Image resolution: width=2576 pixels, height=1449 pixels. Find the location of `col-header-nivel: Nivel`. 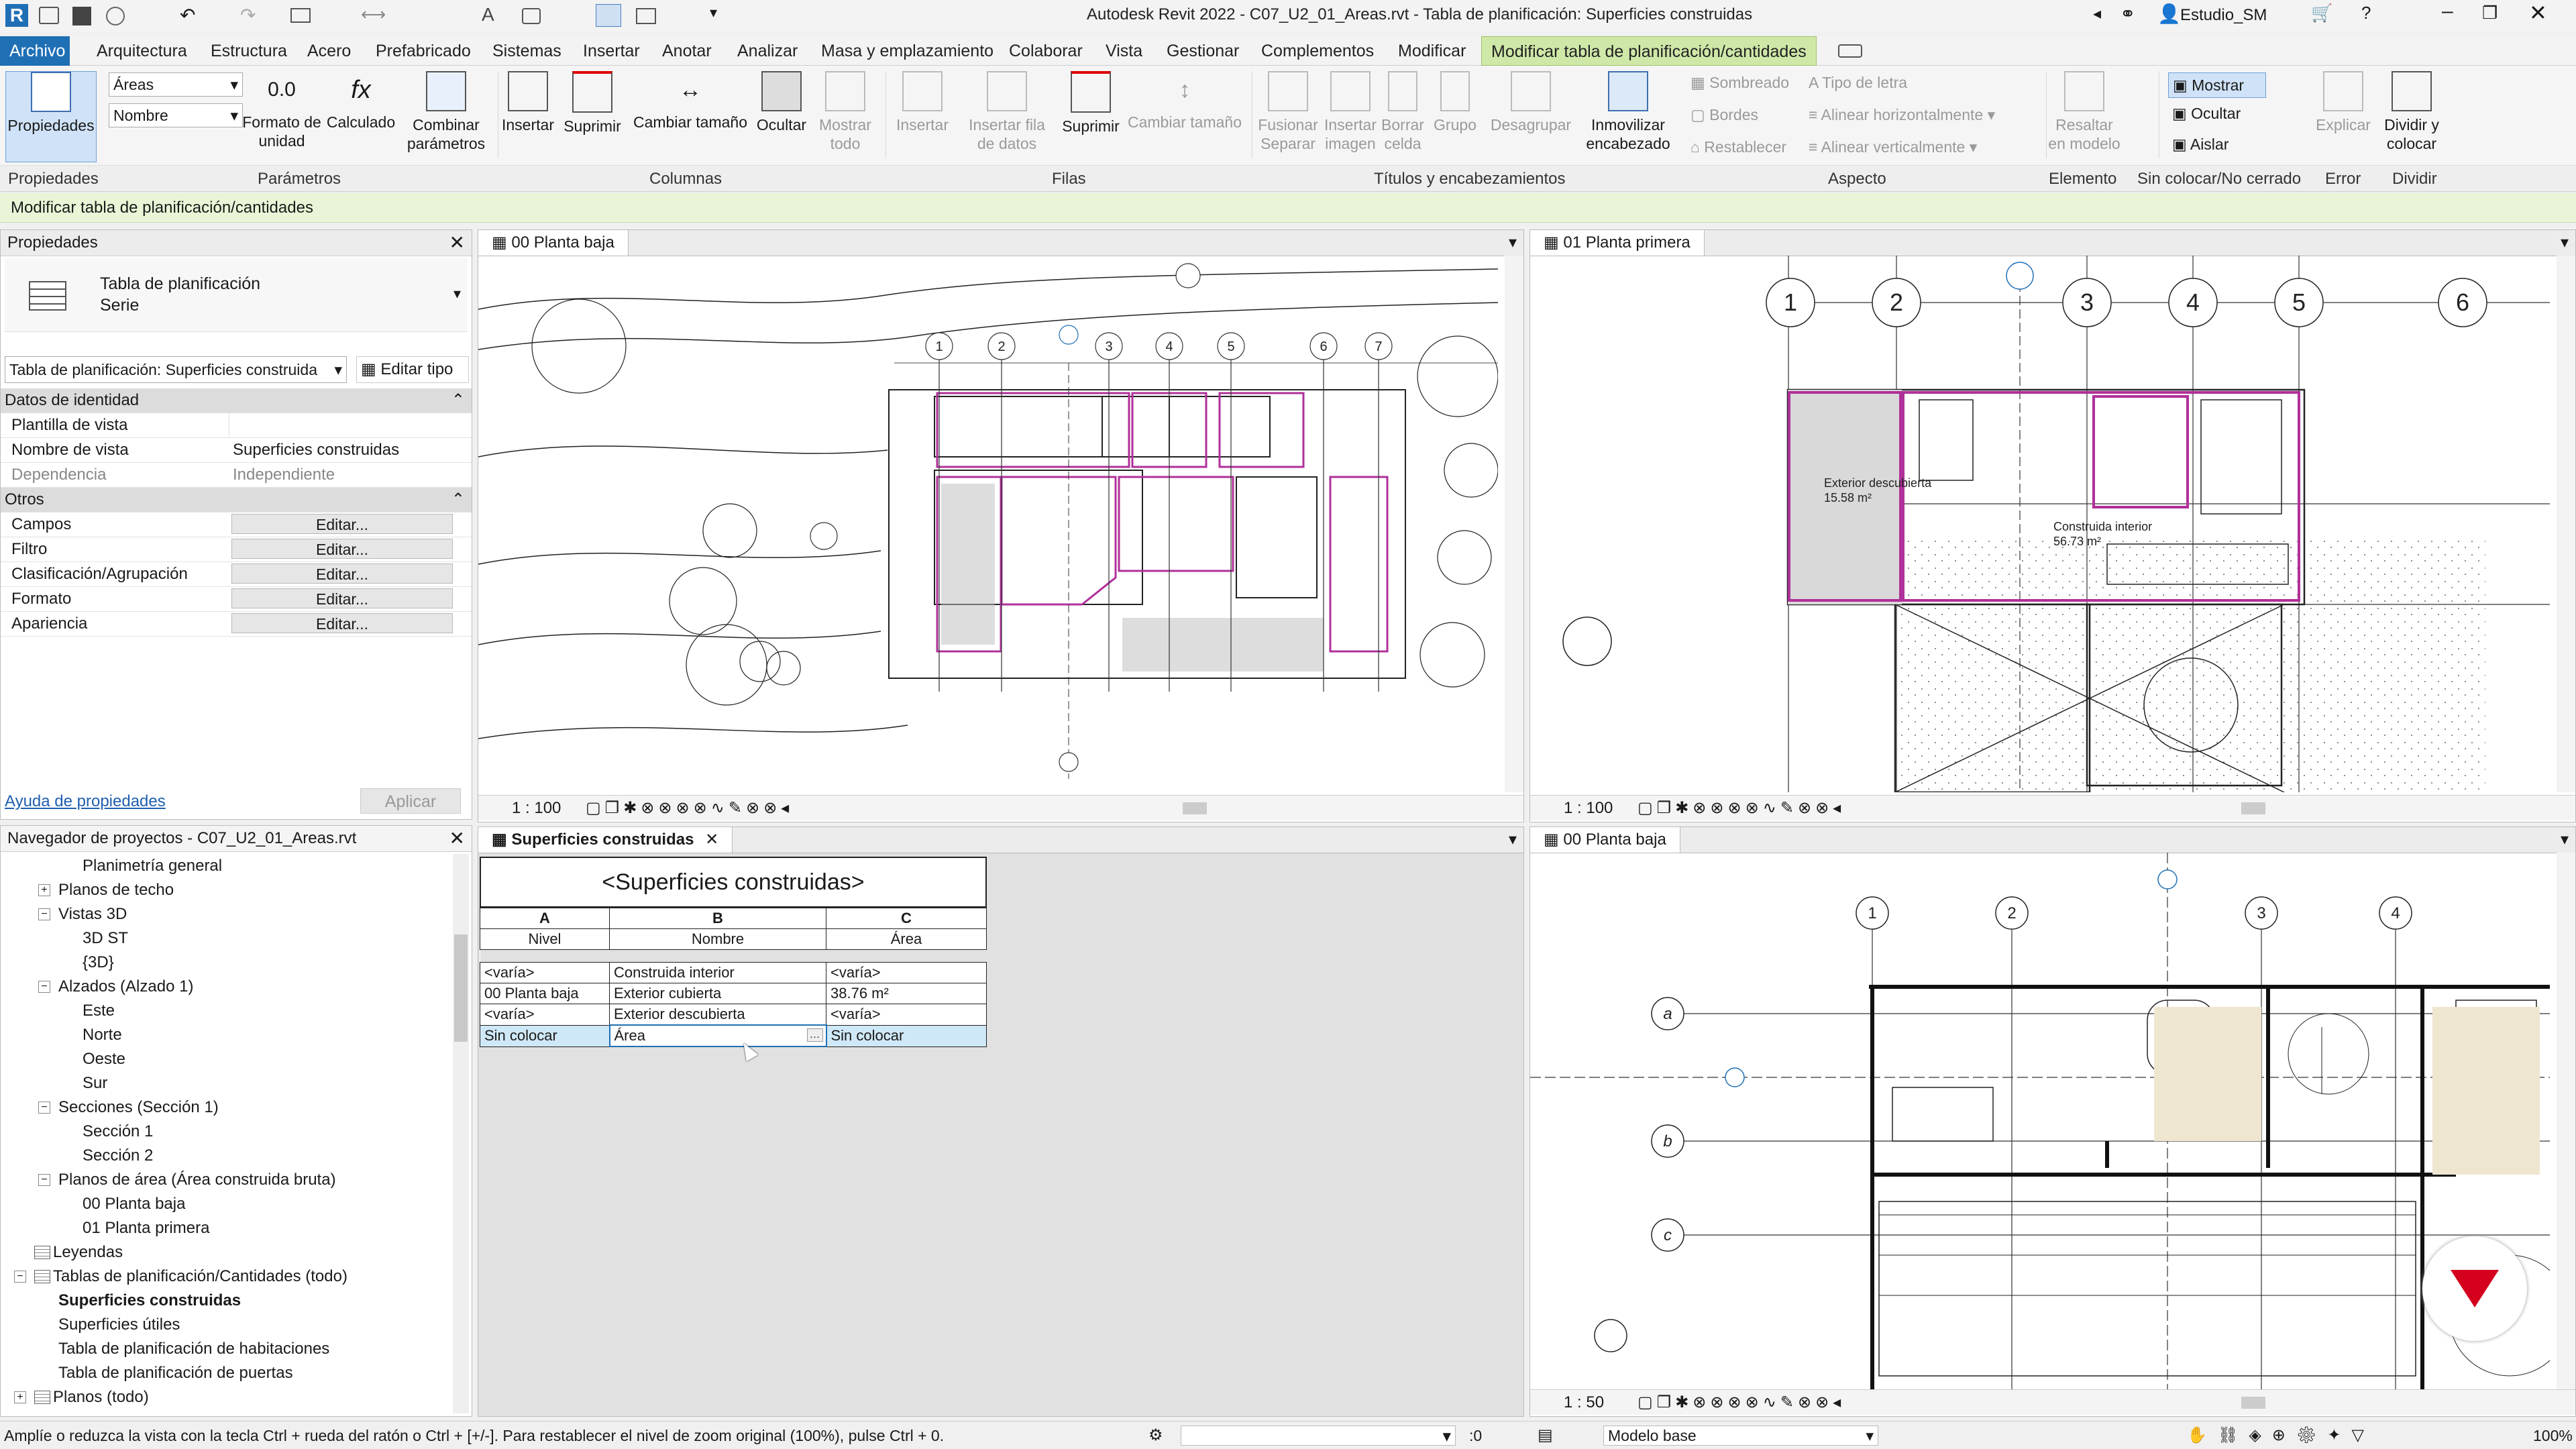

col-header-nivel: Nivel is located at coordinates (545, 939).